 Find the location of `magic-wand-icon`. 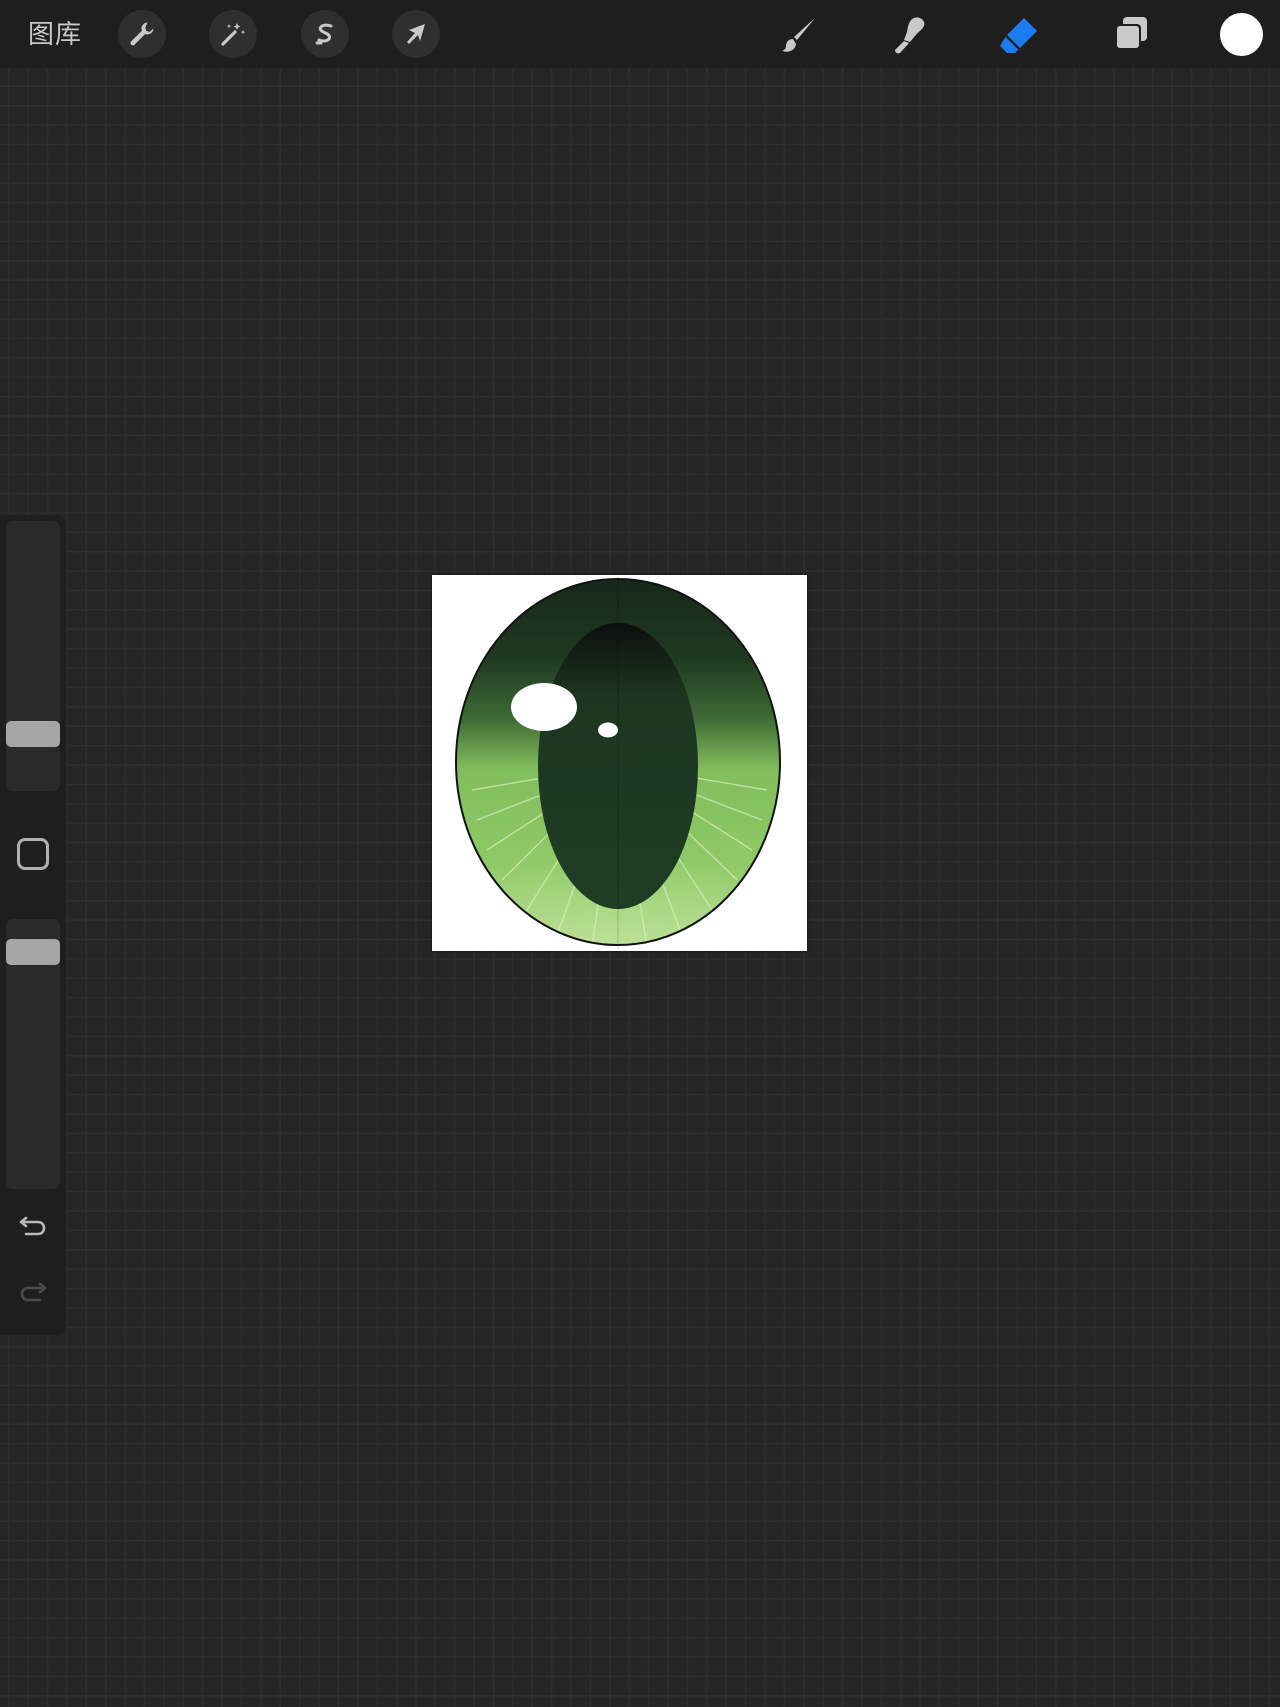

magic-wand-icon is located at coordinates (233, 34).